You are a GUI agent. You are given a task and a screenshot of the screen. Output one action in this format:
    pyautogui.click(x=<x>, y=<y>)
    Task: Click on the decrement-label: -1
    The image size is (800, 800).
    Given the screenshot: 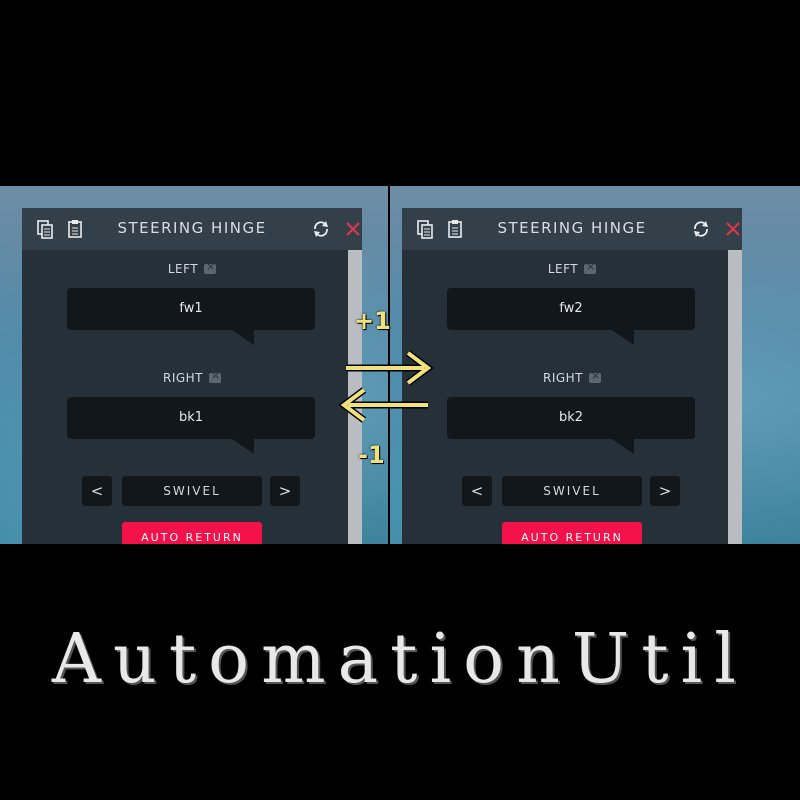 What is the action you would take?
    pyautogui.click(x=371, y=455)
    